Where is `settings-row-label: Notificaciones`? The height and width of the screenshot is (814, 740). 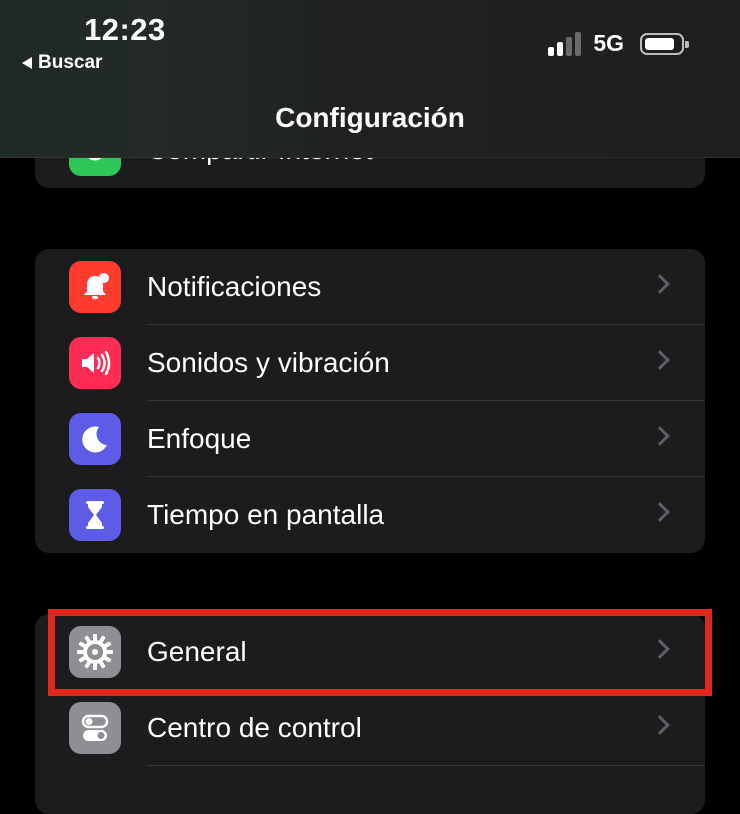
settings-row-label: Notificaciones is located at coordinates (234, 286).